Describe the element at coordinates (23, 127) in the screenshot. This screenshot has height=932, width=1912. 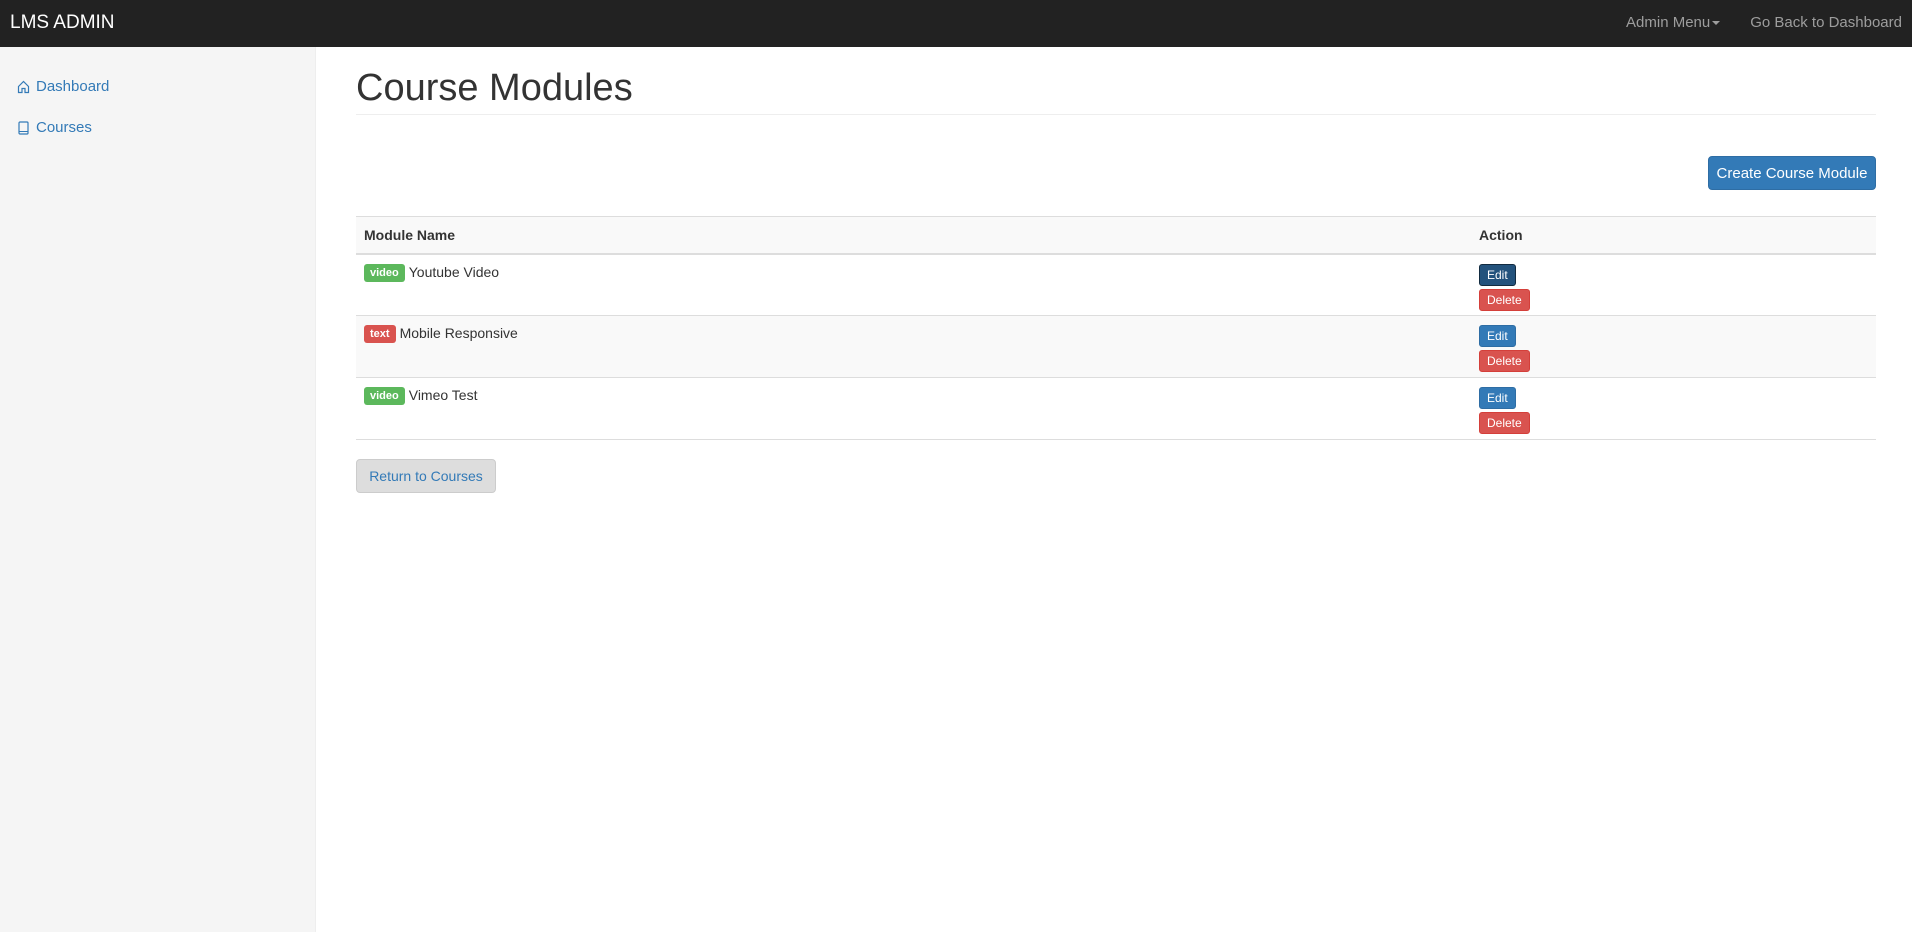
I see `book-icon` at that location.